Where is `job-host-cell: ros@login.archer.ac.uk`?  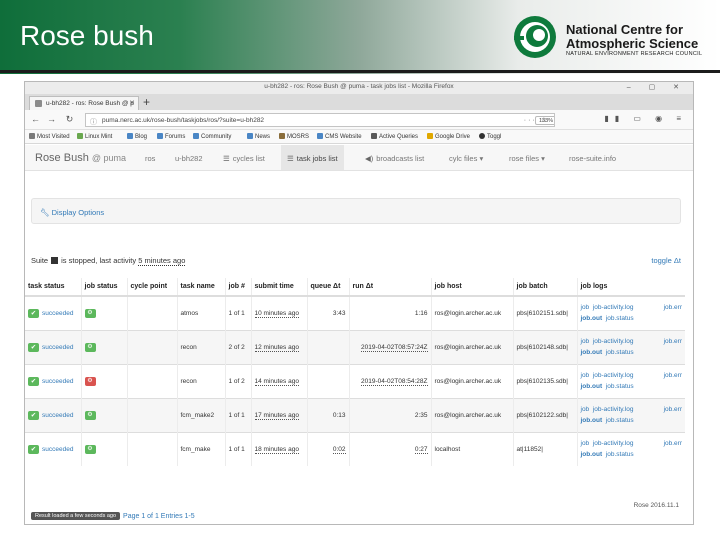
job-host-cell: ros@login.archer.ac.uk is located at coordinates (471, 312).